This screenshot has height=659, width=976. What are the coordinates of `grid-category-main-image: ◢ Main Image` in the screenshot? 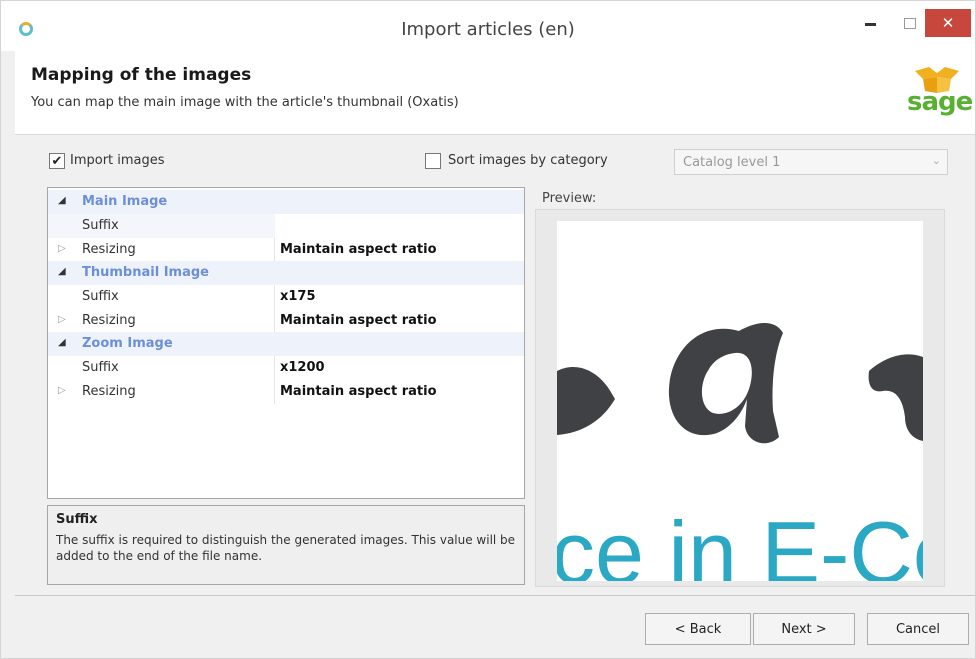 It's located at (286, 202).